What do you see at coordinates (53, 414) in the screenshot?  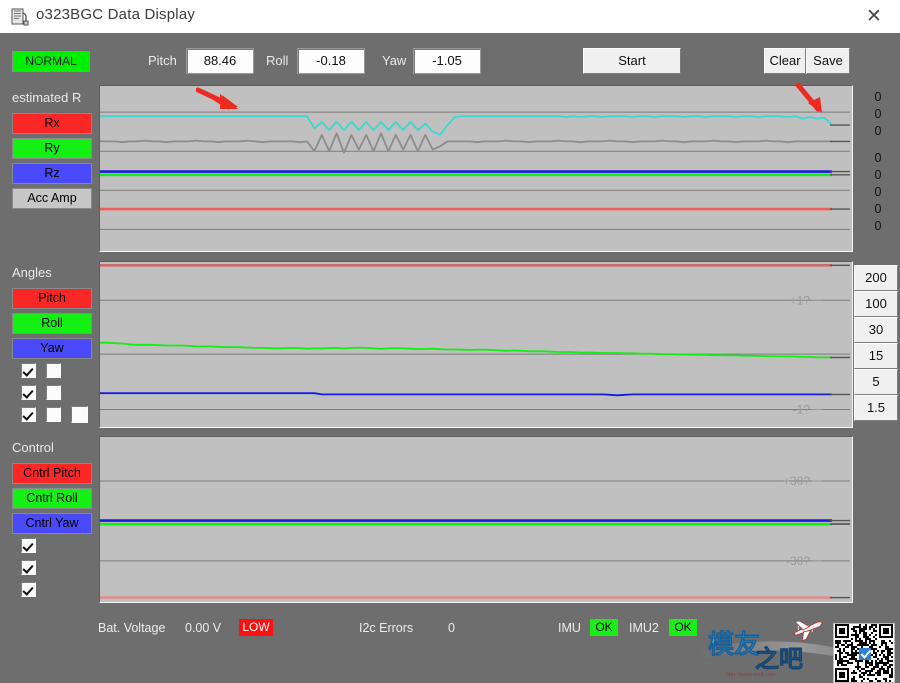 I see `angles-checkbox-yaw-b` at bounding box center [53, 414].